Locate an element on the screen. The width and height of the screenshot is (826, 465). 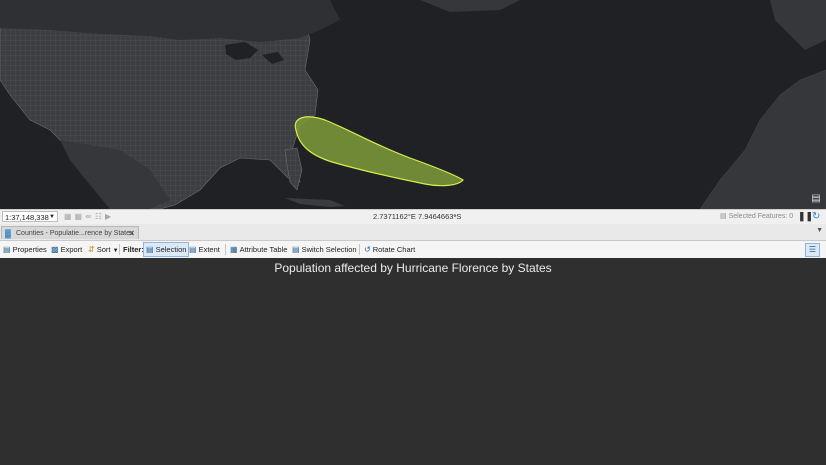
map-nav-icons: ▦▦⇍☷▶ is located at coordinates (89, 216).